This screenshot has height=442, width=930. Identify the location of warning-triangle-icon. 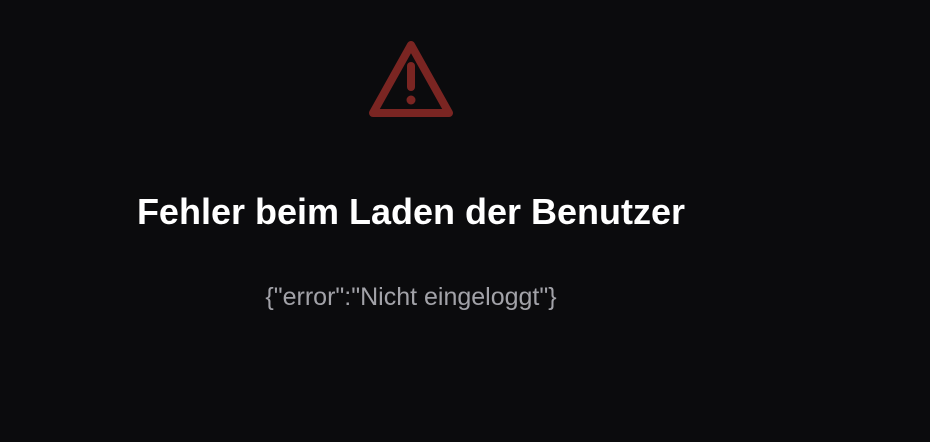
(411, 79).